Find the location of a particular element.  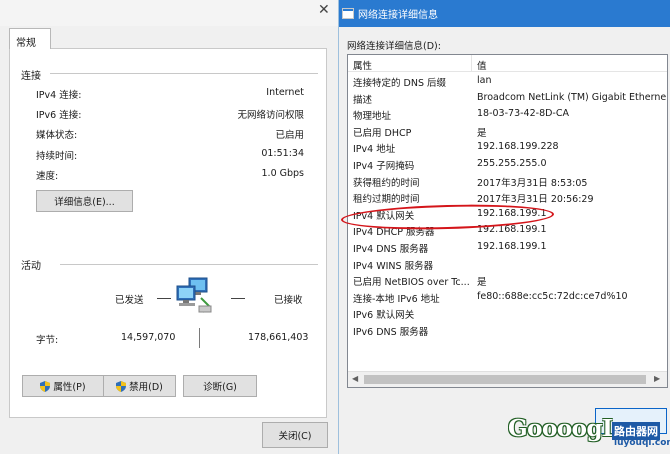

column-header-property: 属性 is located at coordinates (362, 65).